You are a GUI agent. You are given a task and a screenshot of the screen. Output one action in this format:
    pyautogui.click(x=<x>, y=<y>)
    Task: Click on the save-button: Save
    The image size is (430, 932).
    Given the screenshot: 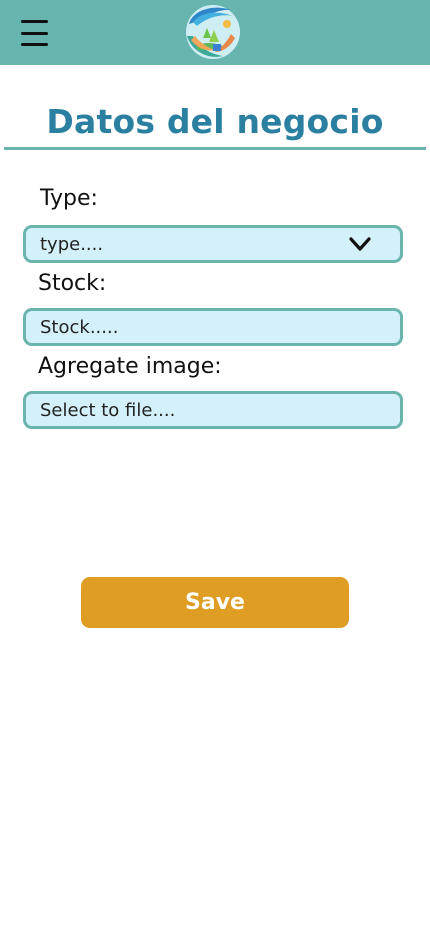 What is the action you would take?
    pyautogui.click(x=215, y=602)
    